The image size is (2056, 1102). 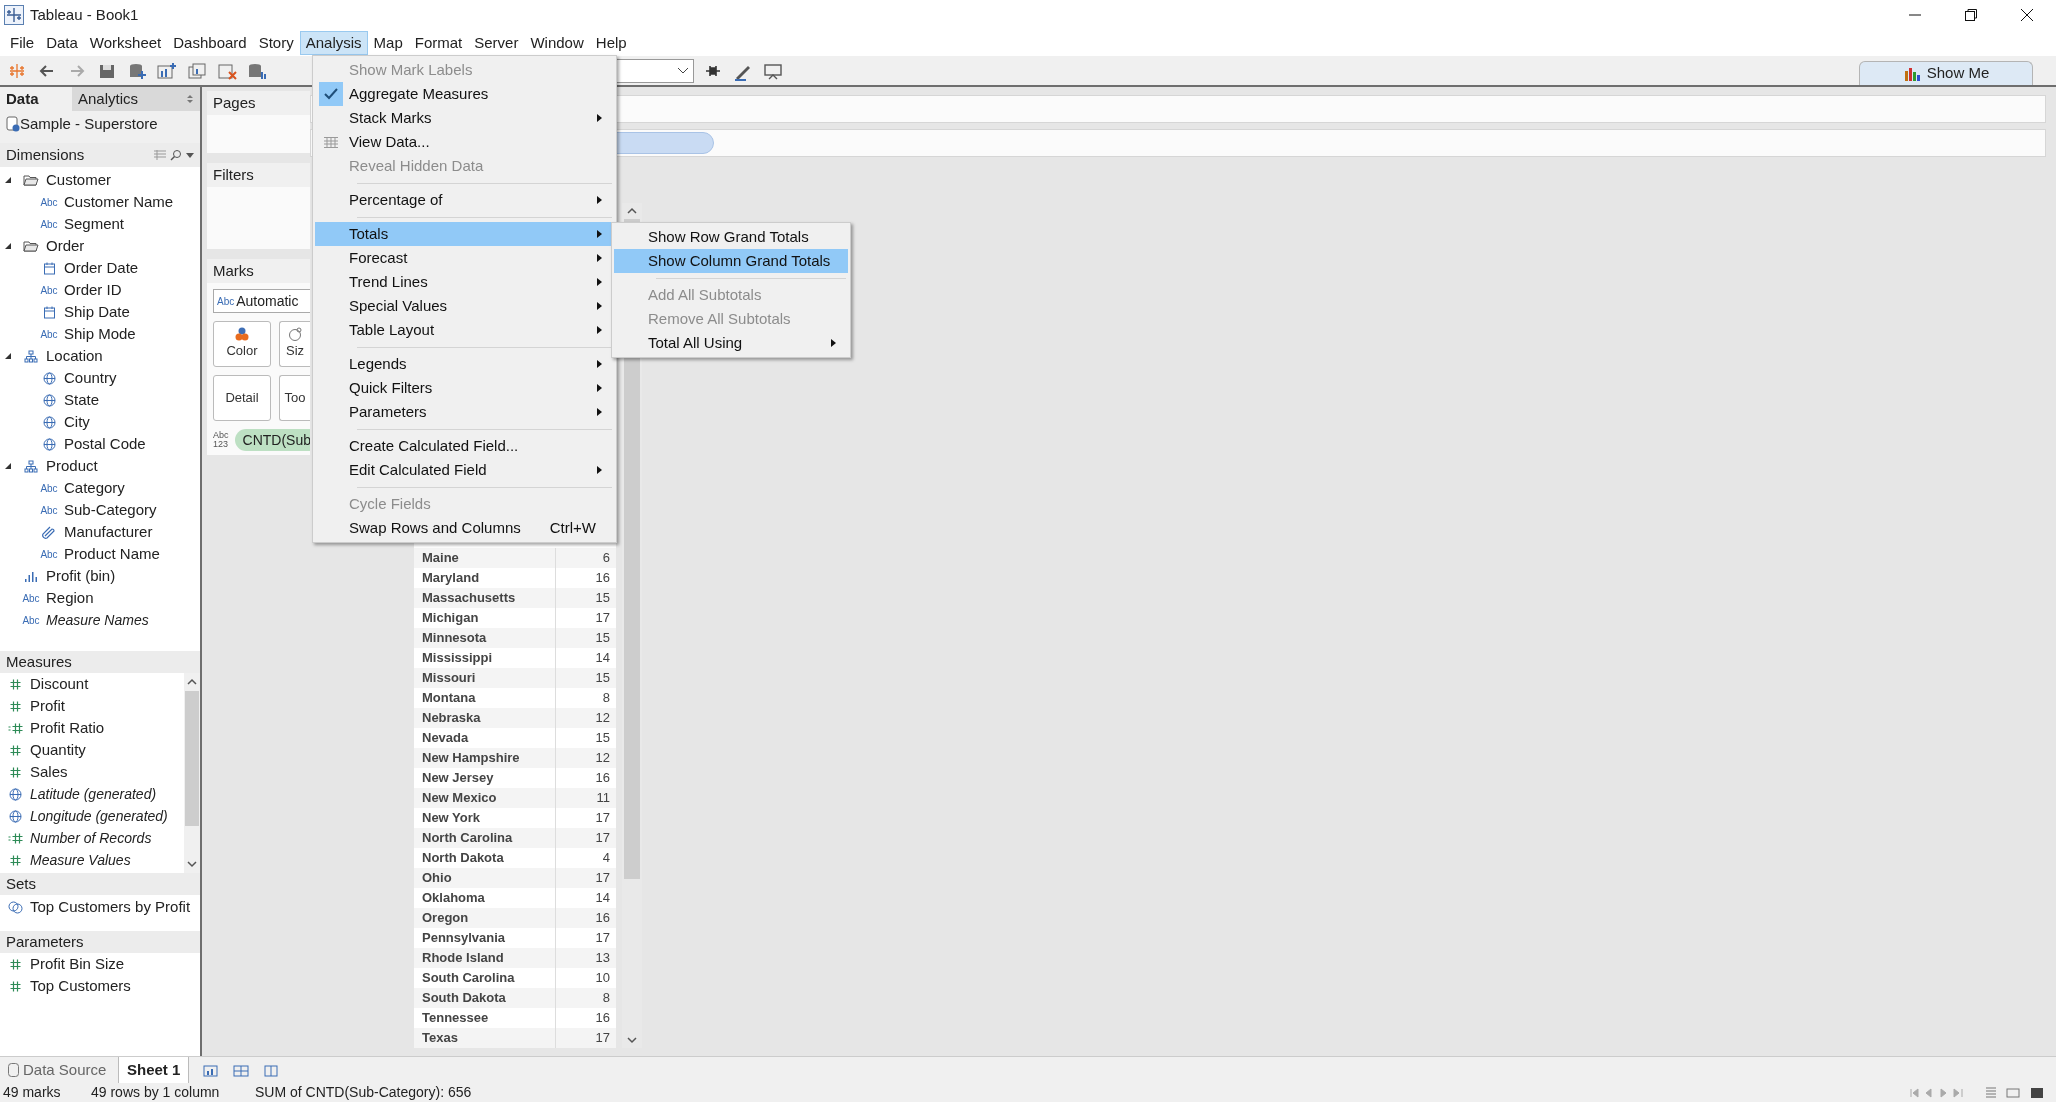 I want to click on view-mode-icon, so click(x=2015, y=1092).